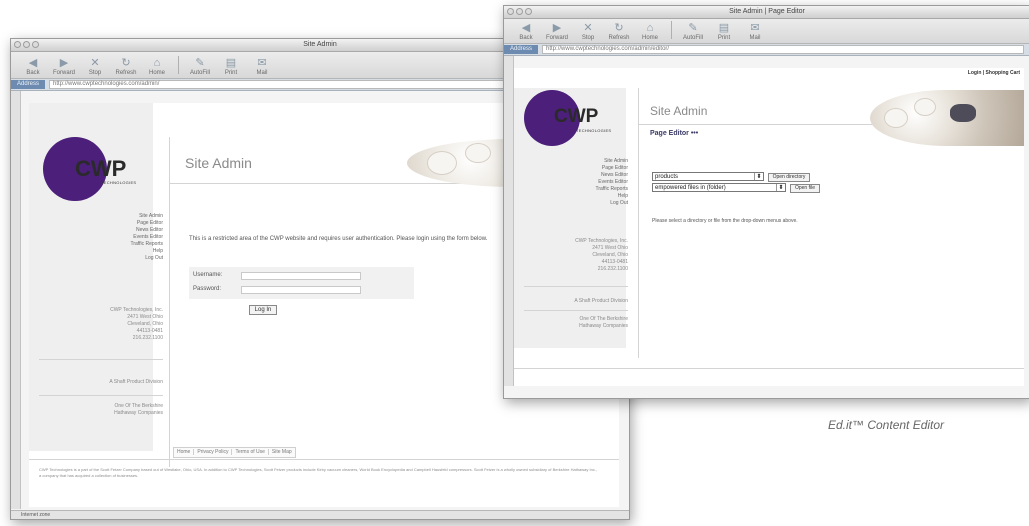  Describe the element at coordinates (218, 163) in the screenshot. I see `site-title: Site Admin` at that location.